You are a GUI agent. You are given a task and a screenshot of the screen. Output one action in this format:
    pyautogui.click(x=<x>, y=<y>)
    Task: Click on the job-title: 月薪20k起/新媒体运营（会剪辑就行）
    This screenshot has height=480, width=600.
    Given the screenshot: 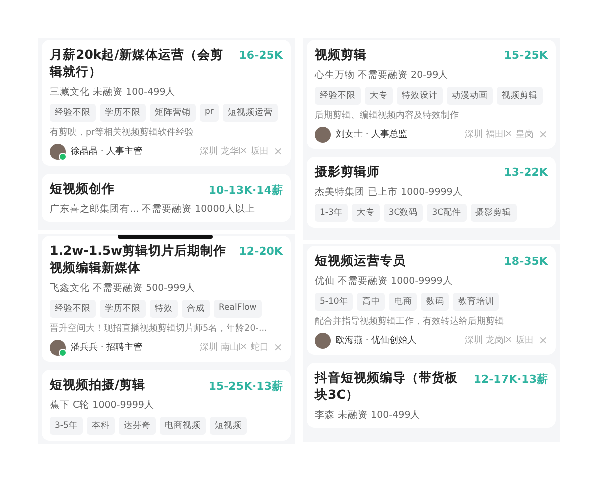 What is the action you would take?
    pyautogui.click(x=137, y=64)
    